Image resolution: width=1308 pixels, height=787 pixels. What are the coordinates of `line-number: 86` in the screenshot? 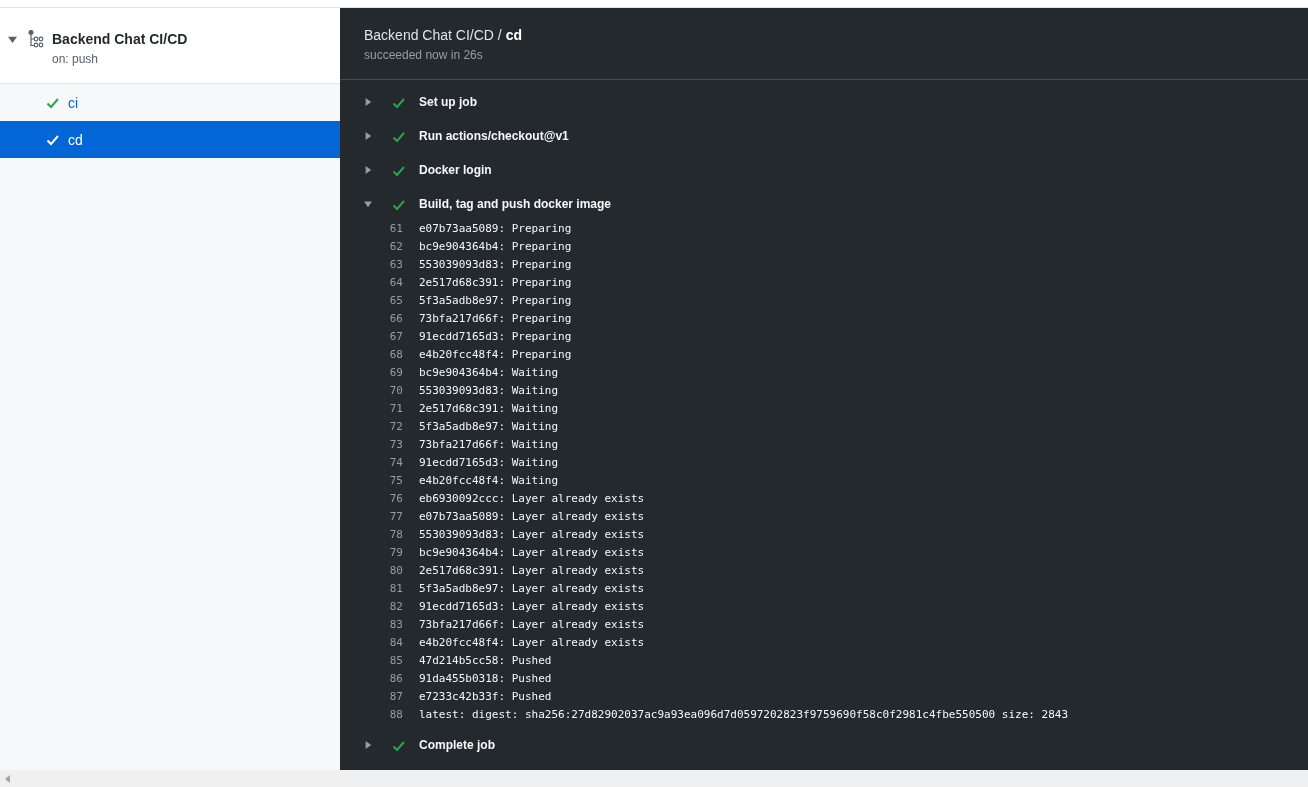 It's located at (395, 678).